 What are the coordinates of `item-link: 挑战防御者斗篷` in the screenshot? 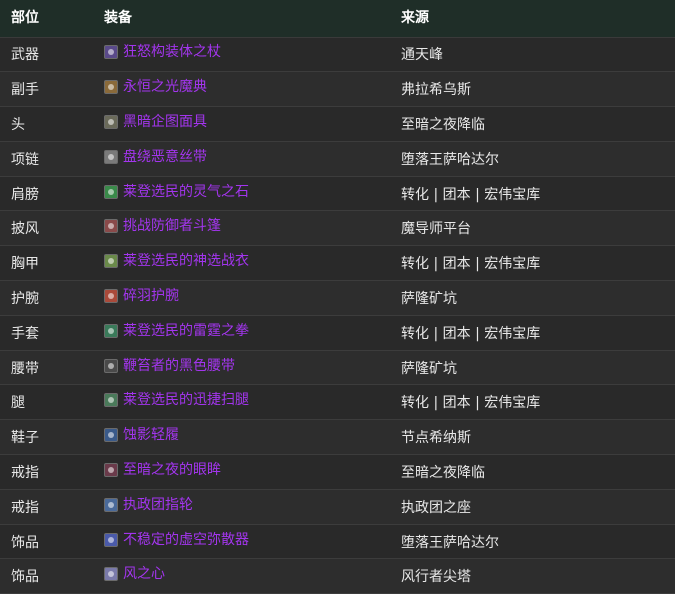 It's located at (162, 226).